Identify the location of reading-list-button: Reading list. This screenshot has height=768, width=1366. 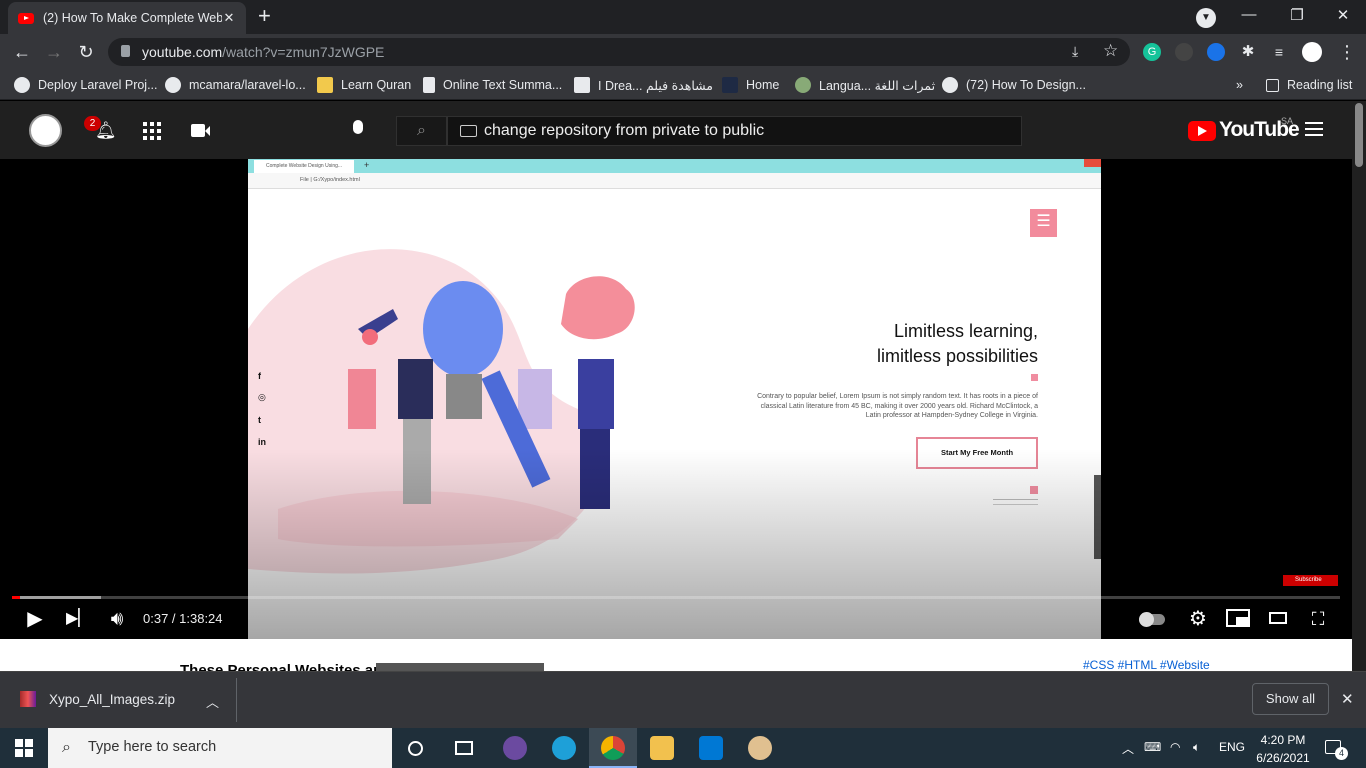
(1309, 85).